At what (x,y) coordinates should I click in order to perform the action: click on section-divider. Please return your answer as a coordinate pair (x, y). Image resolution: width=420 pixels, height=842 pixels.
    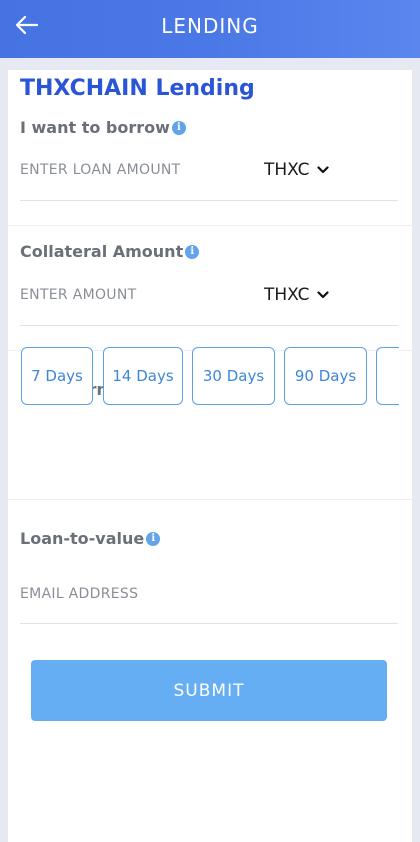
    Looking at the image, I should click on (210, 225).